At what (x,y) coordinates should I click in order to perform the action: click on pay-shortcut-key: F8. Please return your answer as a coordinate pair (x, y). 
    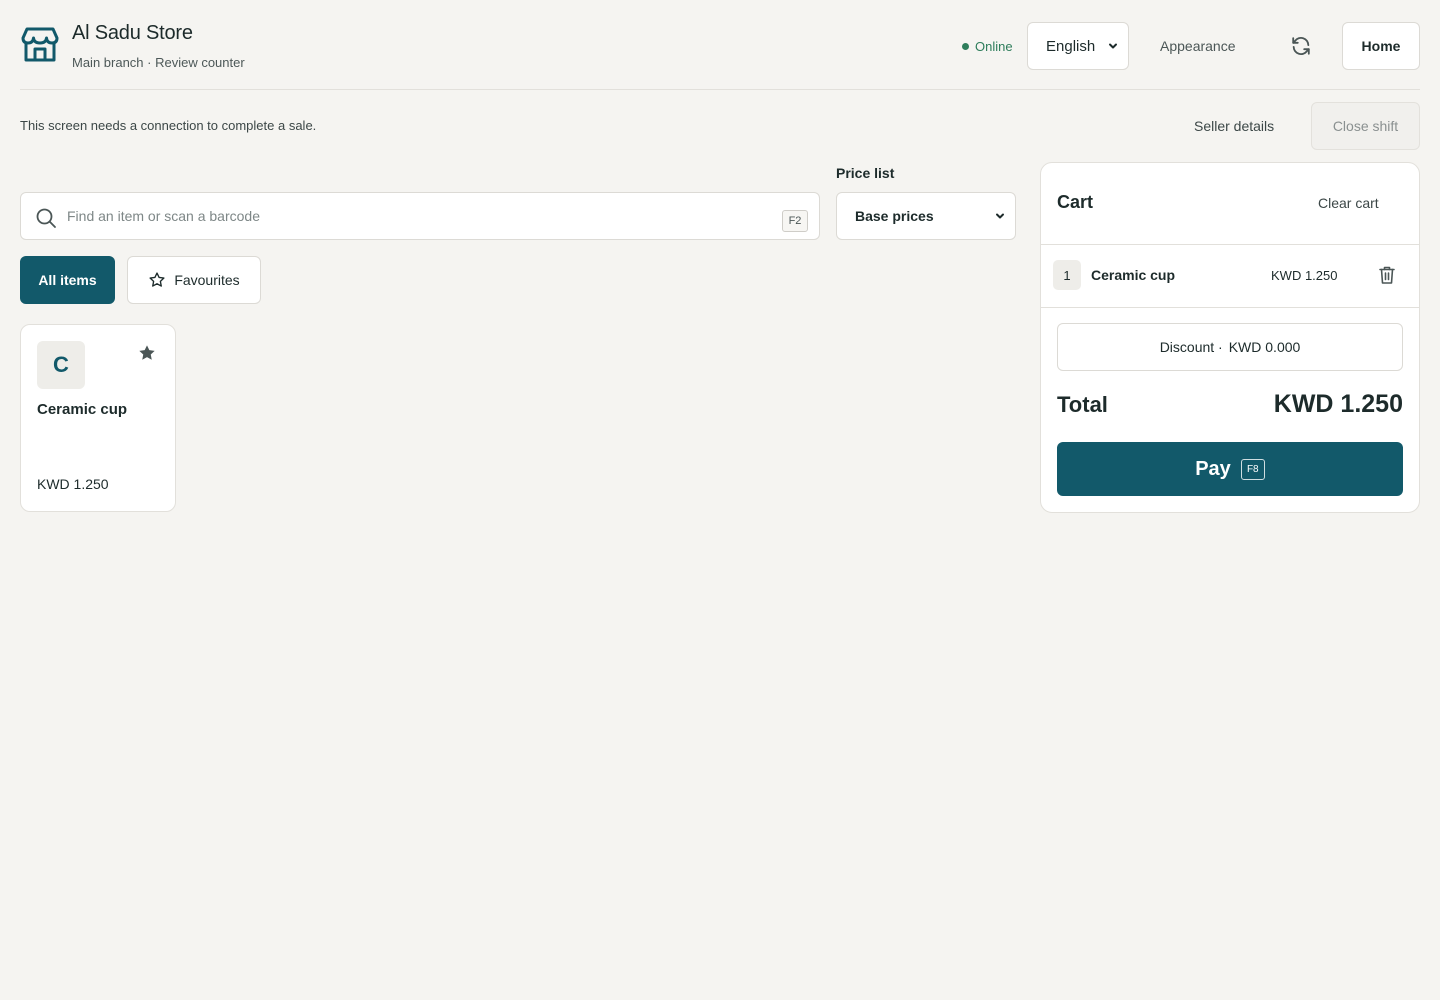
    Looking at the image, I should click on (1252, 469).